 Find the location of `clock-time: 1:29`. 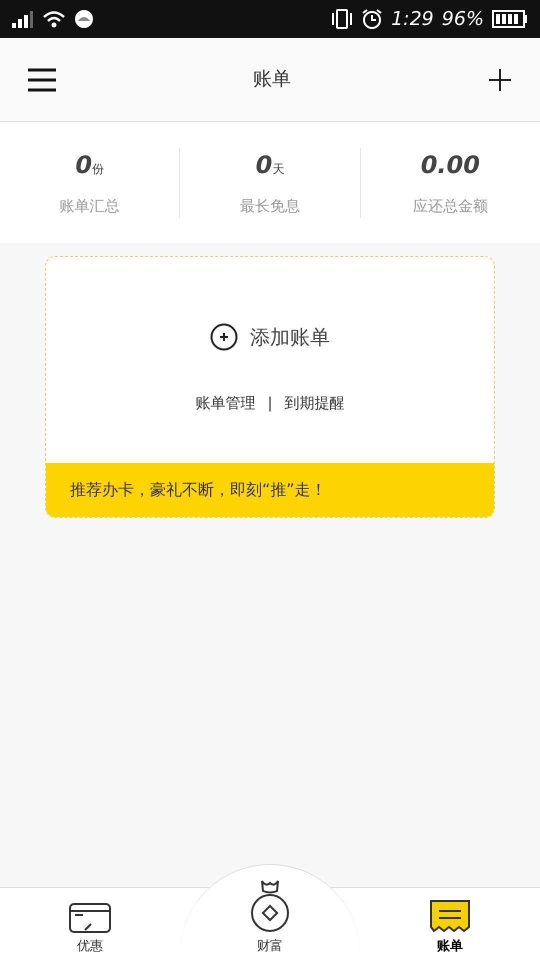

clock-time: 1:29 is located at coordinates (412, 19).